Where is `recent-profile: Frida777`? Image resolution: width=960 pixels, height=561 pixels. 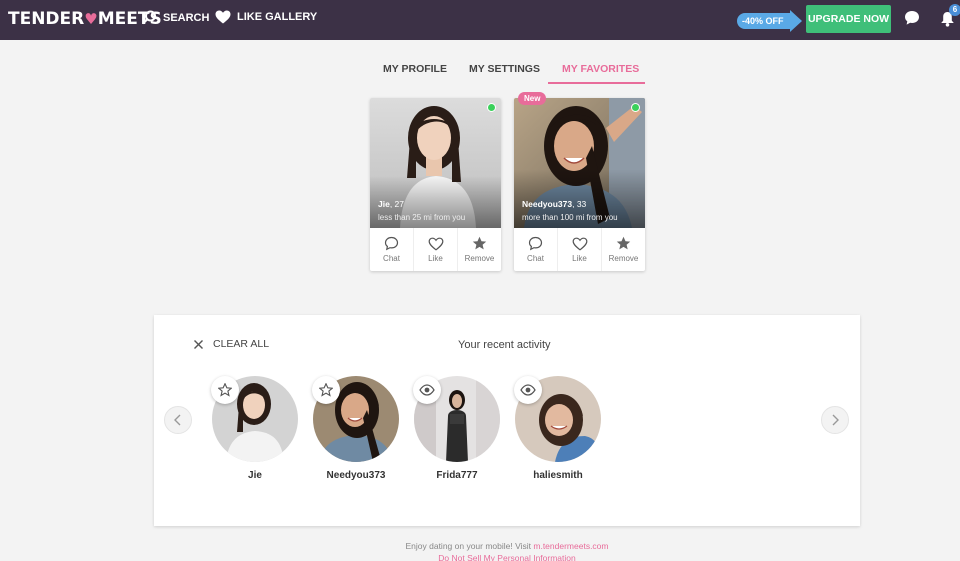
recent-profile: Frida777 is located at coordinates (456, 428).